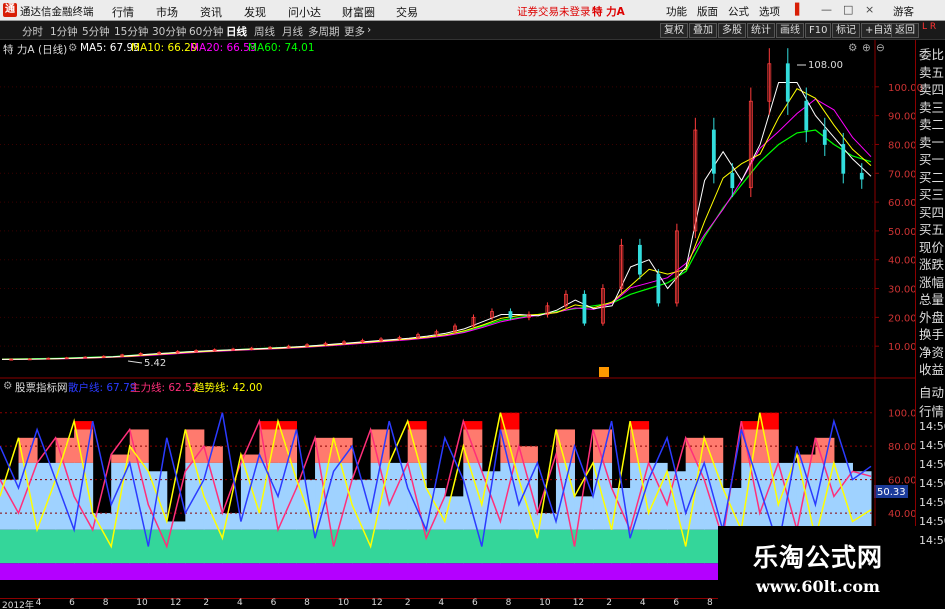 The height and width of the screenshot is (609, 945). I want to click on price-tick-label: 30.00, so click(902, 290).